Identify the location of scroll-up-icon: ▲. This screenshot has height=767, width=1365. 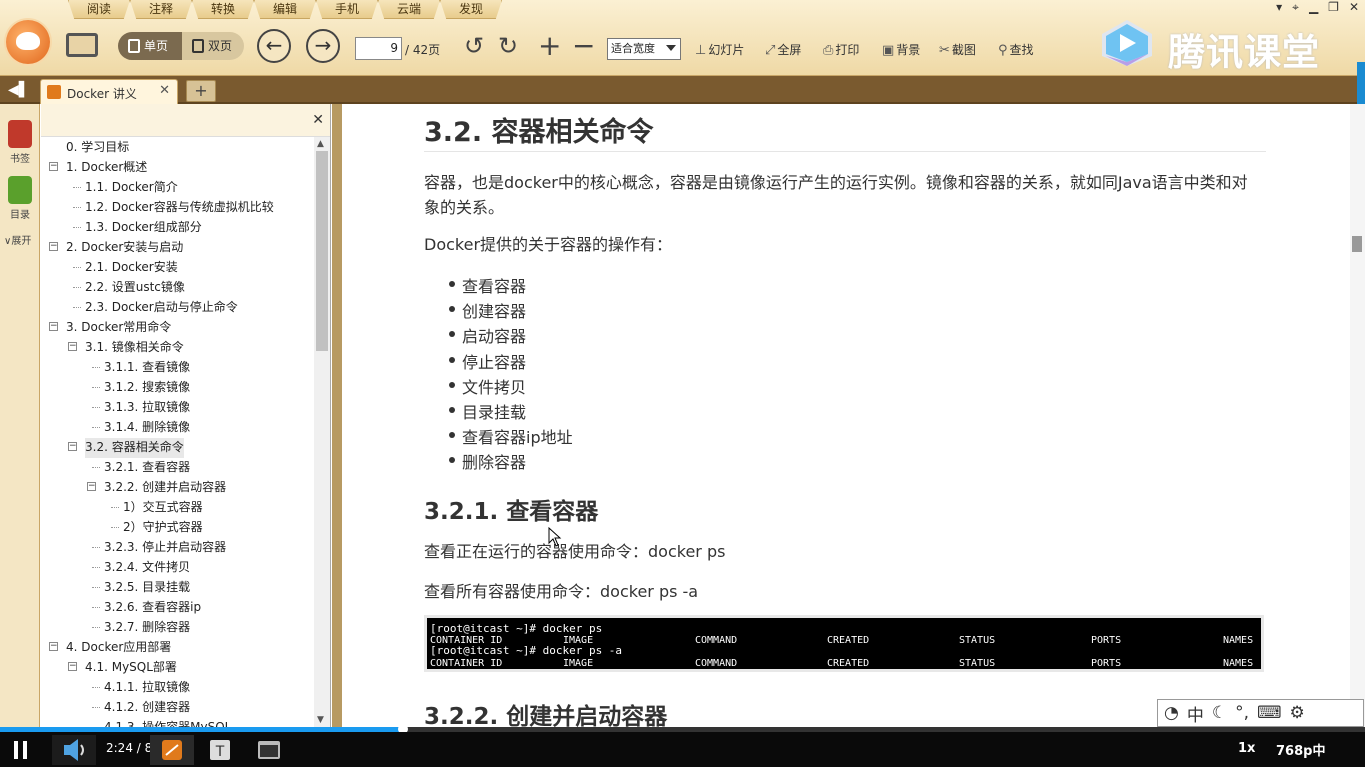
(320, 144).